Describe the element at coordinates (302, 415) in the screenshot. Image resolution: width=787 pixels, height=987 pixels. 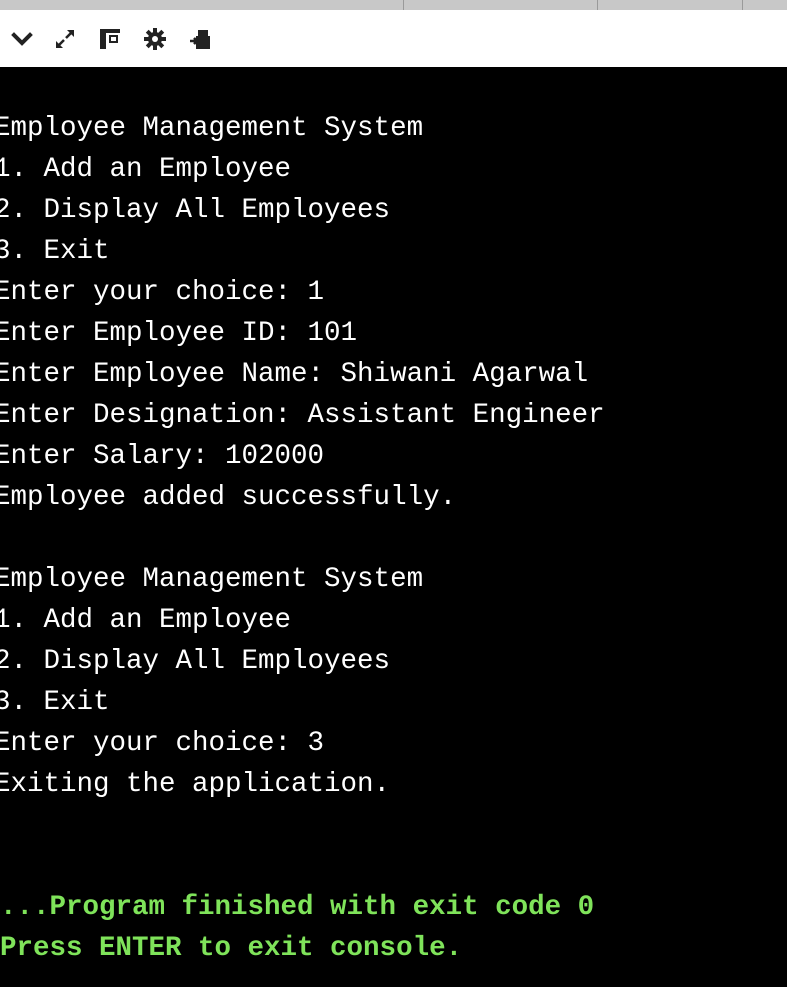
I see `console-line: Enter Designation: Assistant Engineer` at that location.